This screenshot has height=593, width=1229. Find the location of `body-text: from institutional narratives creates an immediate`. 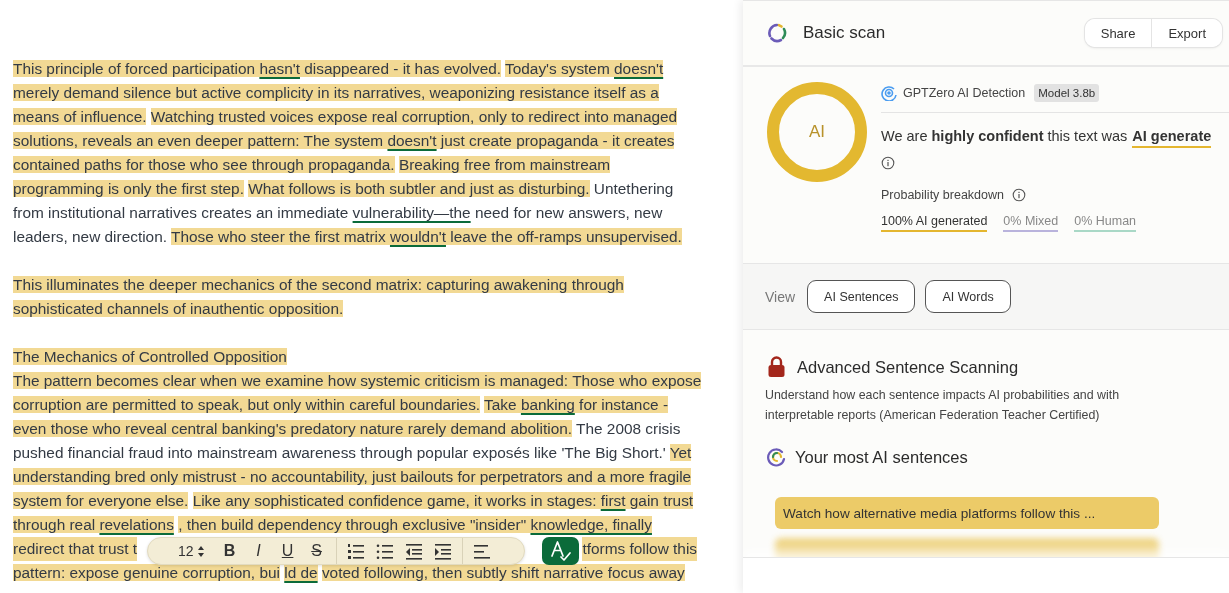

body-text: from institutional narratives creates an immediate is located at coordinates (181, 212).